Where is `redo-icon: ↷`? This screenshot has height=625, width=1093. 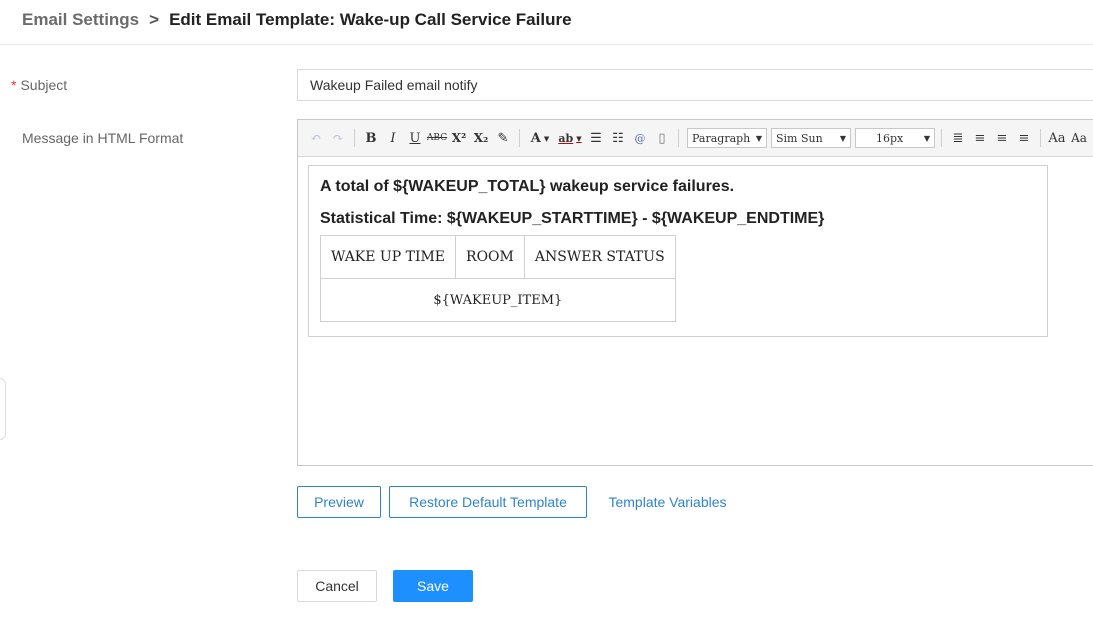 redo-icon: ↷ is located at coordinates (338, 138).